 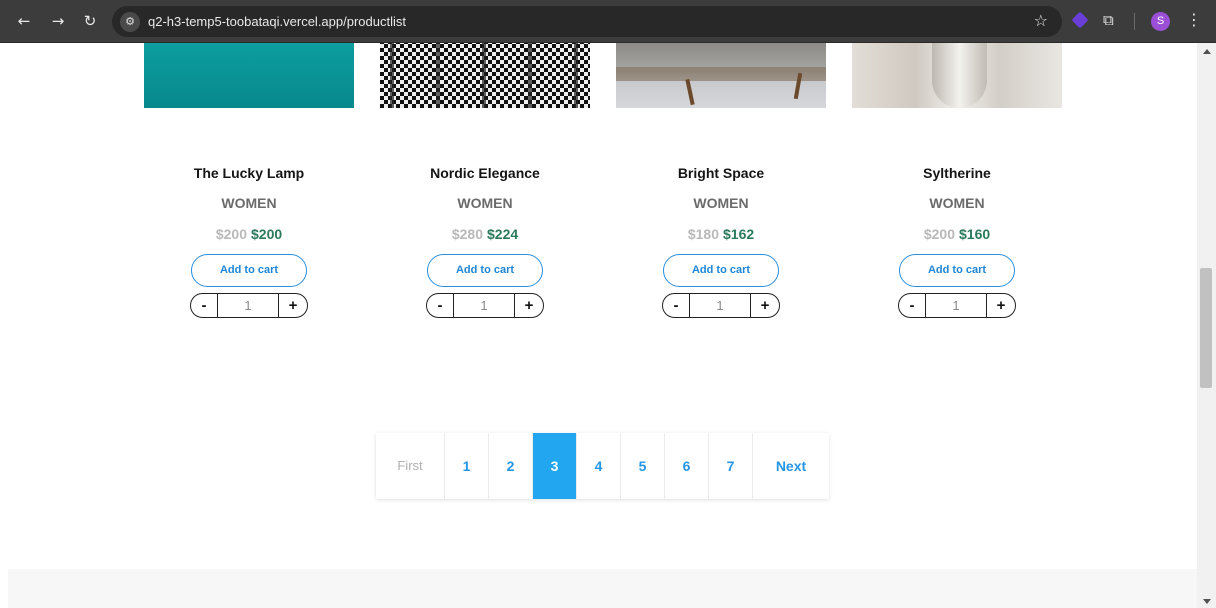 What do you see at coordinates (410, 466) in the screenshot?
I see `pagination-first: First` at bounding box center [410, 466].